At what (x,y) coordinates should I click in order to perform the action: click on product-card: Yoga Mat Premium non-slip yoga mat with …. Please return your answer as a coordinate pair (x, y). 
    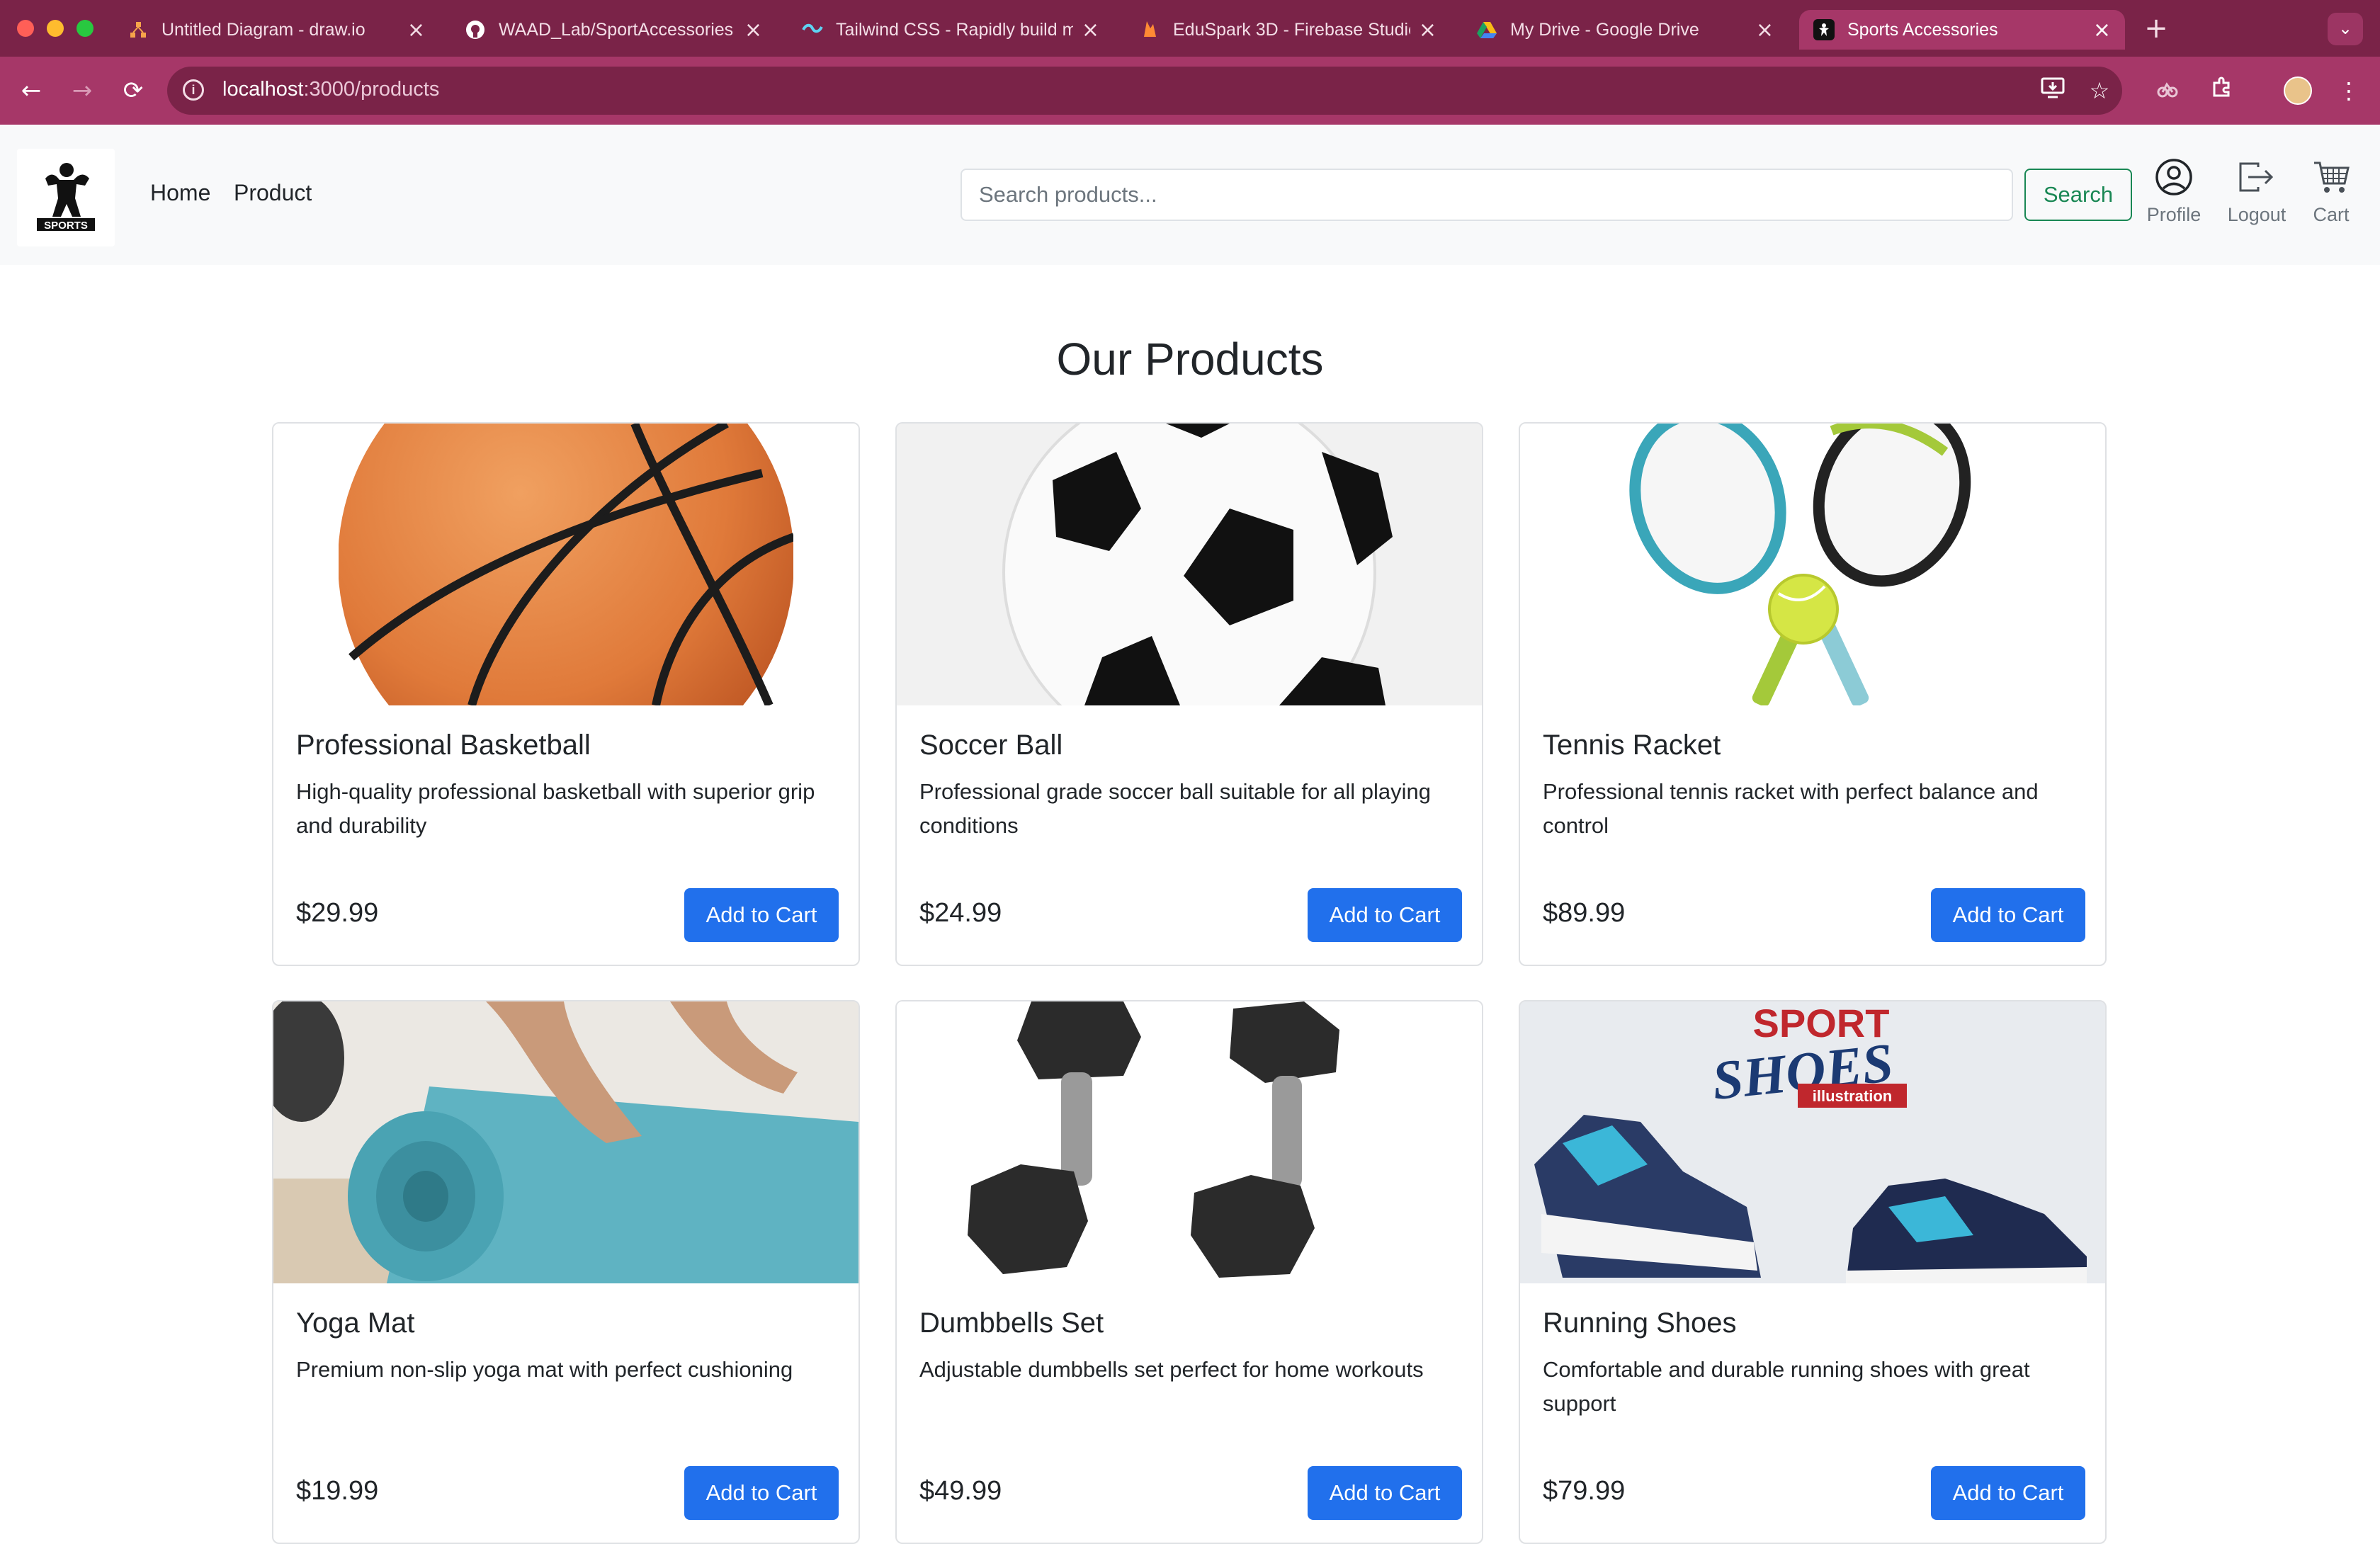
    Looking at the image, I should click on (566, 1272).